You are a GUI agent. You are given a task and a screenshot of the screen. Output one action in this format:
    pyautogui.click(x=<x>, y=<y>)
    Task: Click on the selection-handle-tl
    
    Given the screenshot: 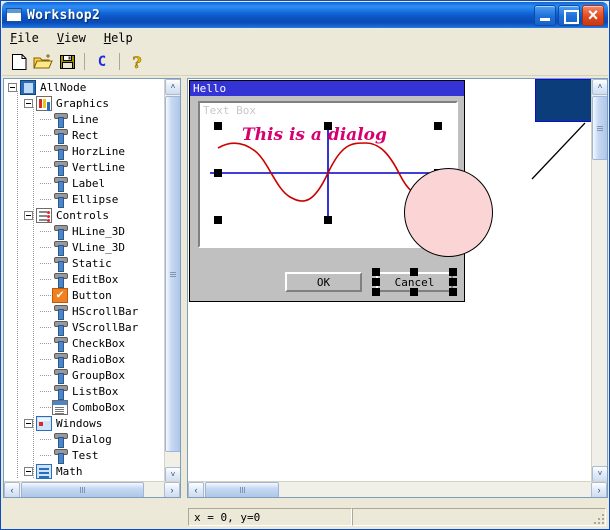 What is the action you would take?
    pyautogui.click(x=218, y=126)
    